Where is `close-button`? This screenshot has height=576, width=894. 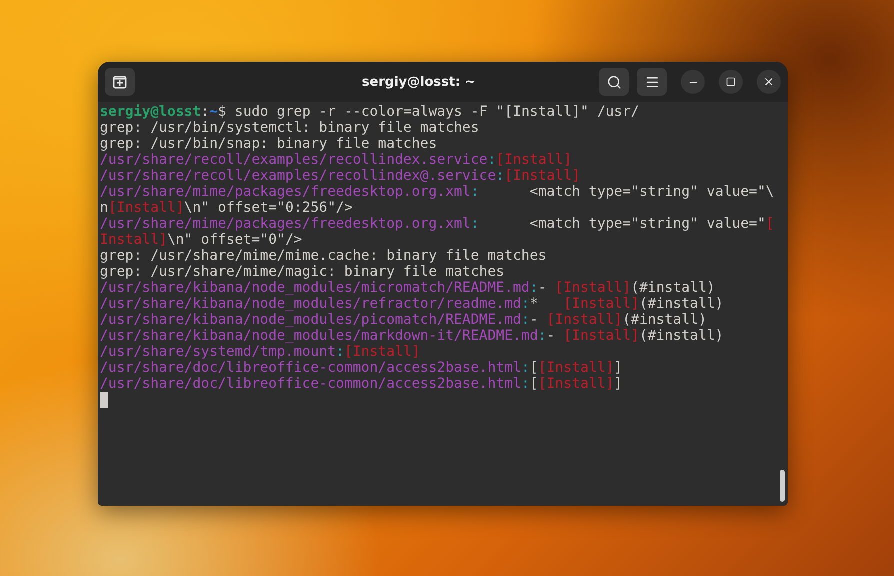
close-button is located at coordinates (769, 82).